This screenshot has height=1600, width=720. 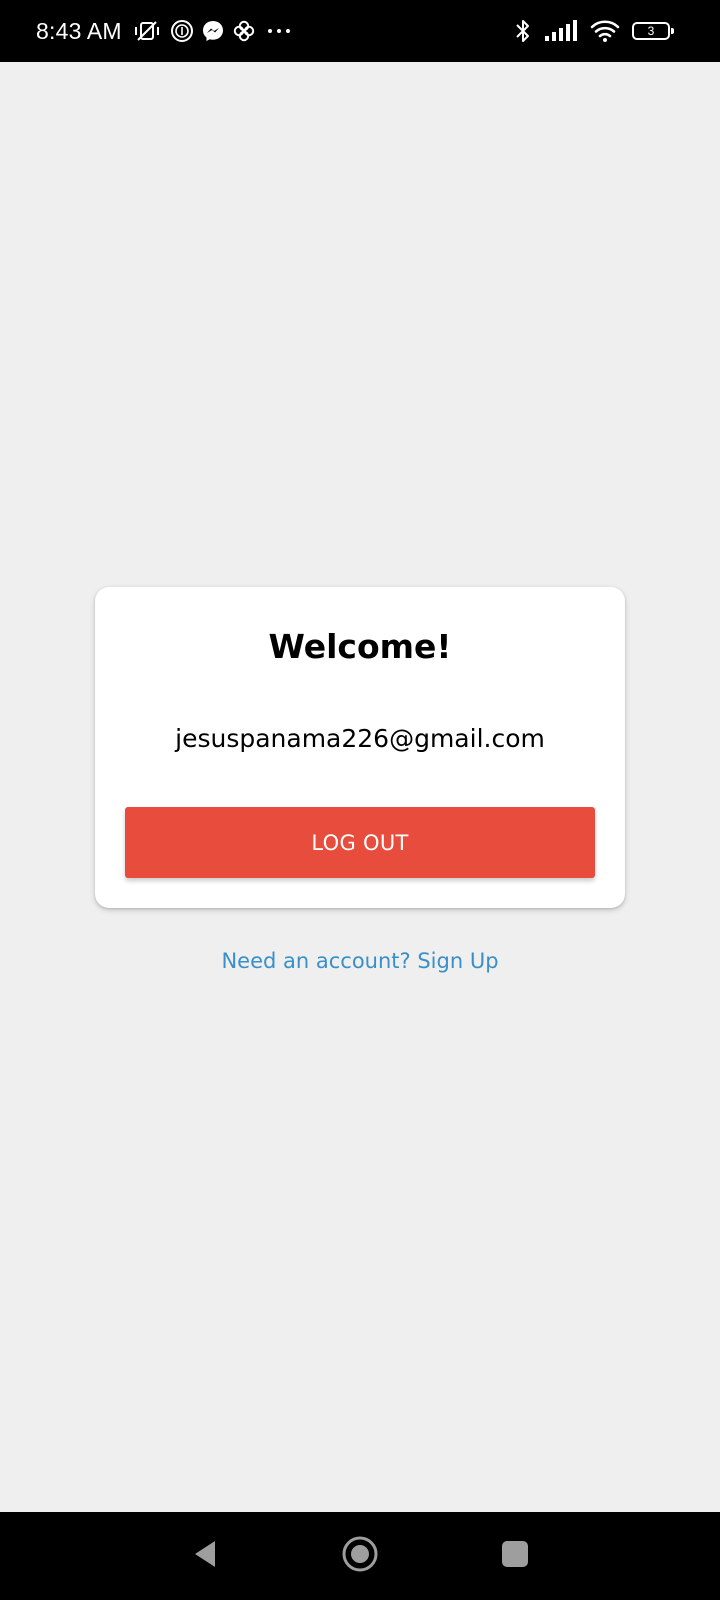 I want to click on status-bar-right: 3, so click(x=594, y=31).